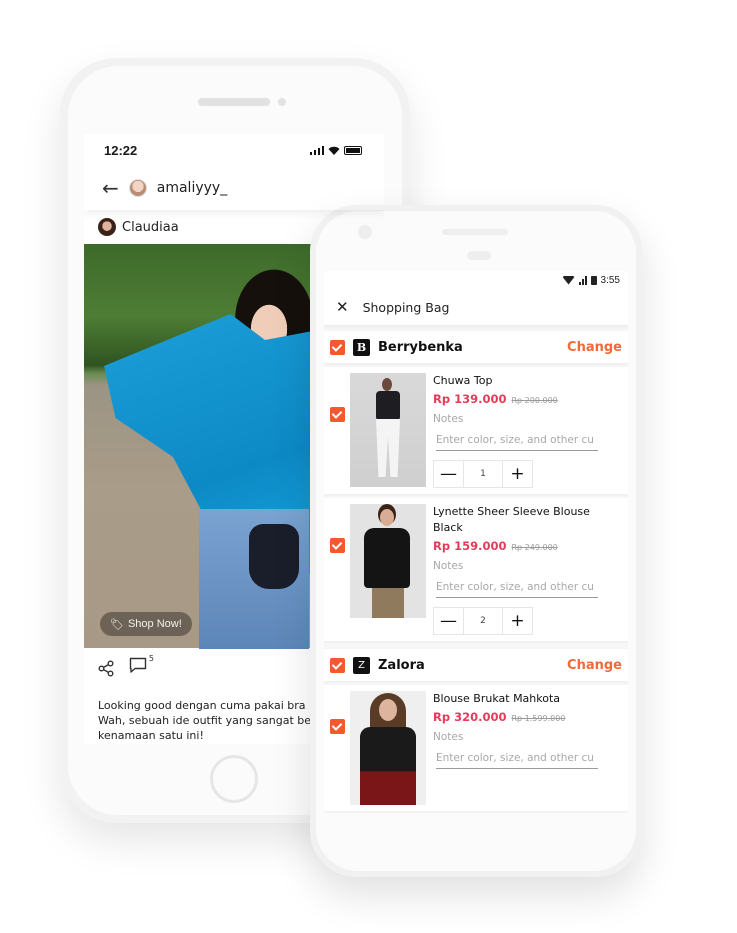  What do you see at coordinates (361, 347) in the screenshot?
I see `store-logo: B` at bounding box center [361, 347].